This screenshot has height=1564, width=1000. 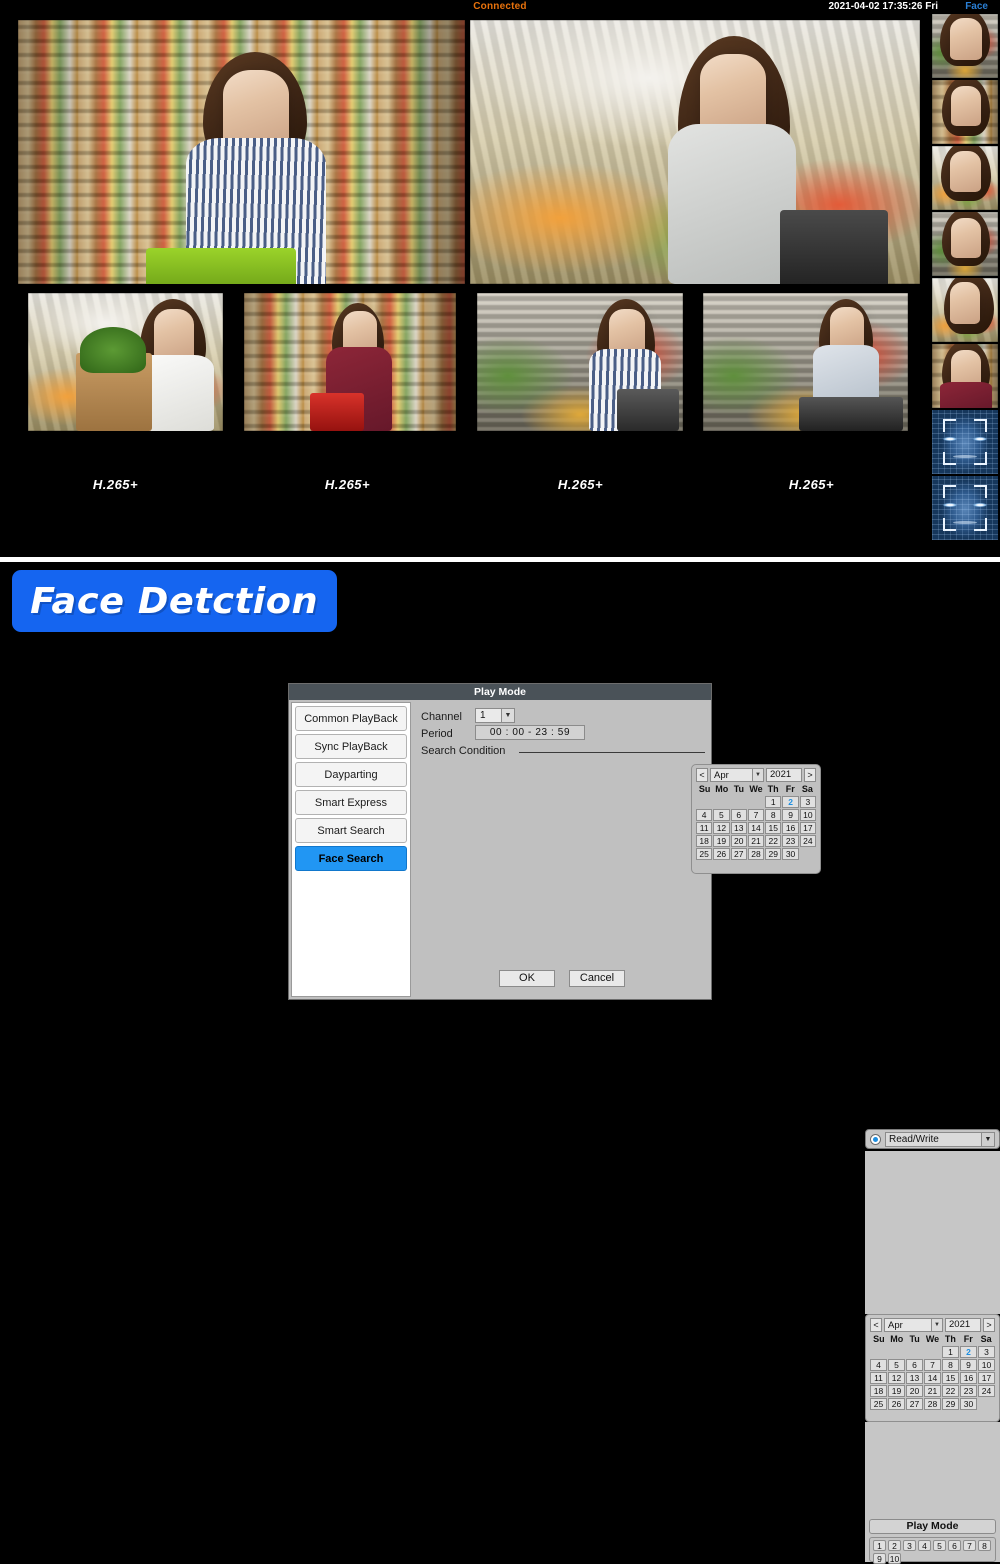 What do you see at coordinates (986, 1352) in the screenshot?
I see `calendar-day-3: 3` at bounding box center [986, 1352].